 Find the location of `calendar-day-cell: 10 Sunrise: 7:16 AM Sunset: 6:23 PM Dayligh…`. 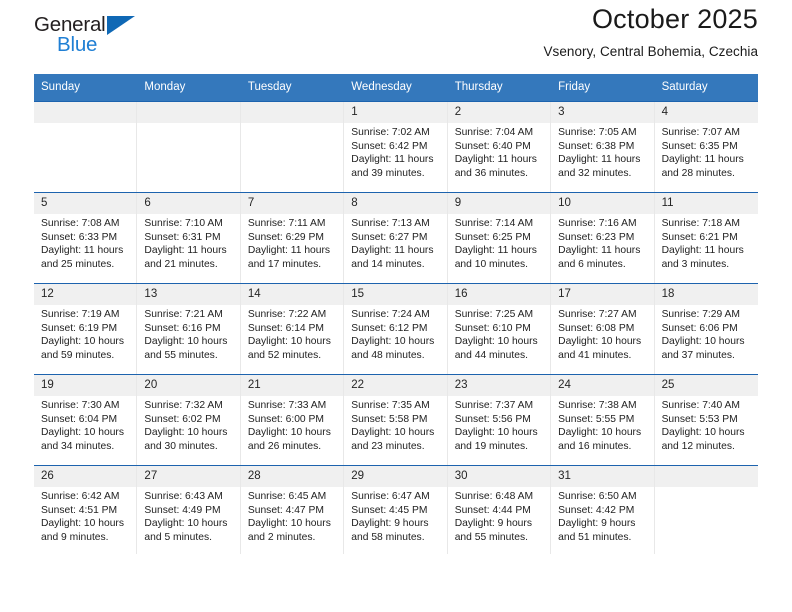

calendar-day-cell: 10 Sunrise: 7:16 AM Sunset: 6:23 PM Dayligh… is located at coordinates (603, 237).